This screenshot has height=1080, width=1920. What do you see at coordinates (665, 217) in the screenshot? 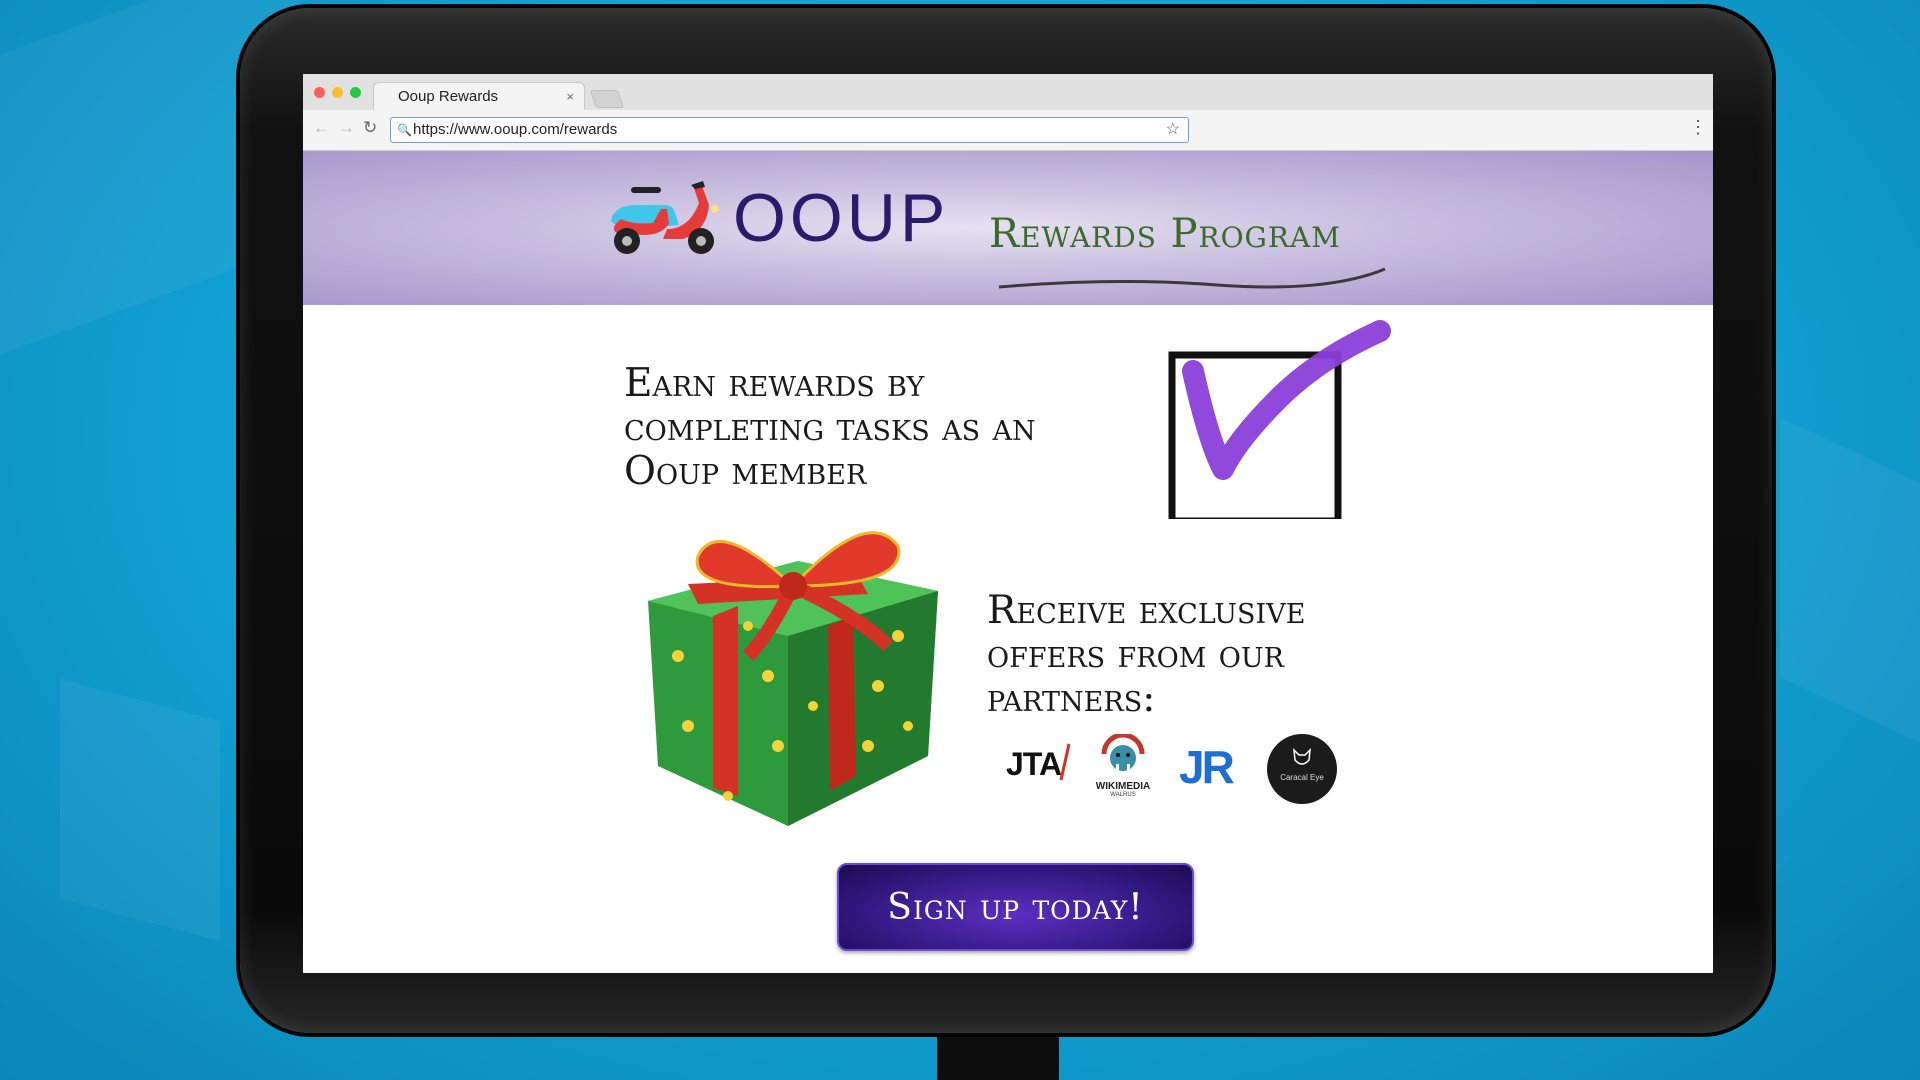
I see `scooter-icon` at bounding box center [665, 217].